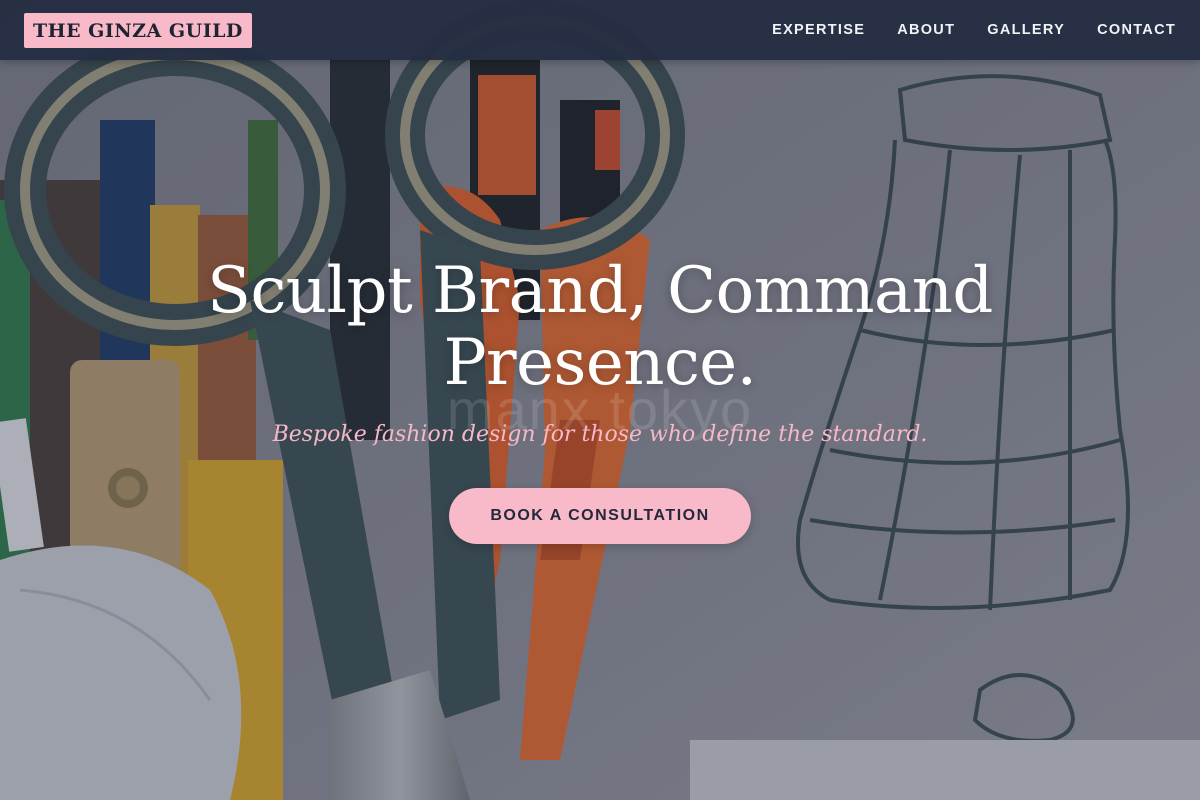 Image resolution: width=1200 pixels, height=800 pixels. What do you see at coordinates (974, 30) in the screenshot?
I see `nav-links: EXPERTISE ABOUT GALLERY CONTACT` at bounding box center [974, 30].